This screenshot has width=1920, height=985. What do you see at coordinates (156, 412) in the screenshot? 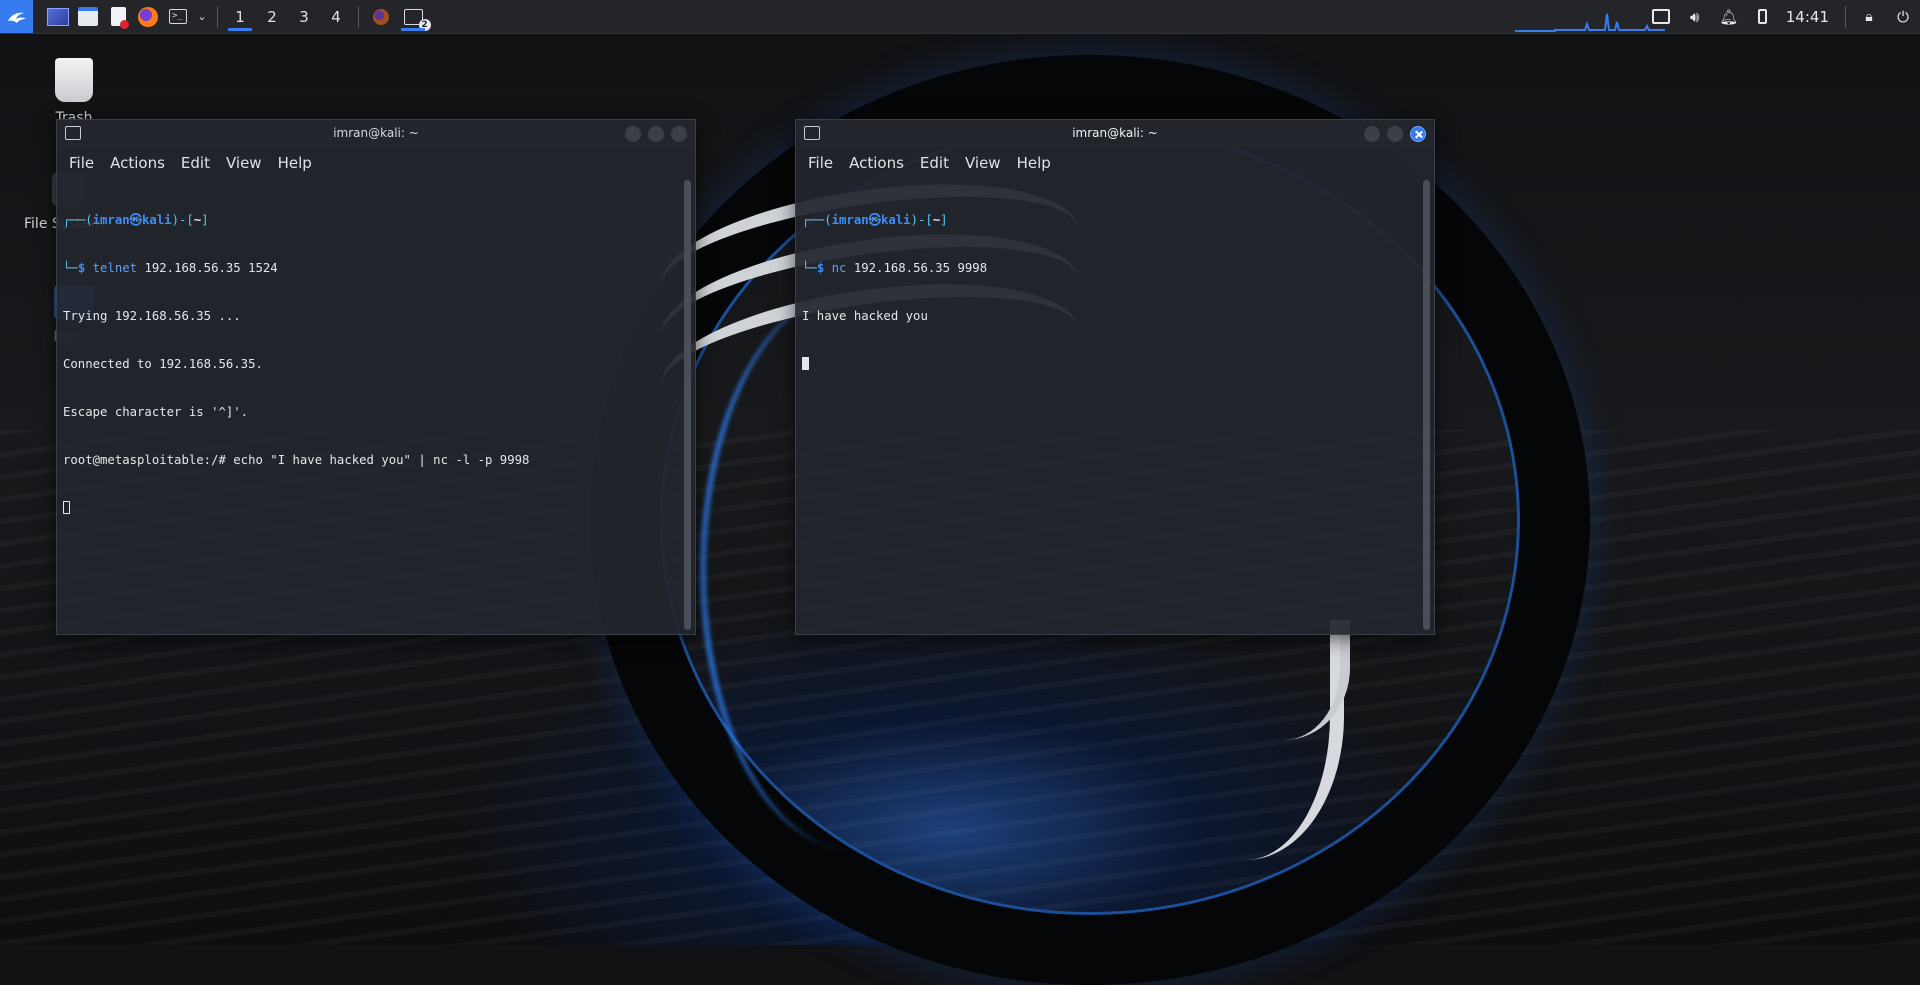
I see `output-line: Escape character is '^]'.` at bounding box center [156, 412].